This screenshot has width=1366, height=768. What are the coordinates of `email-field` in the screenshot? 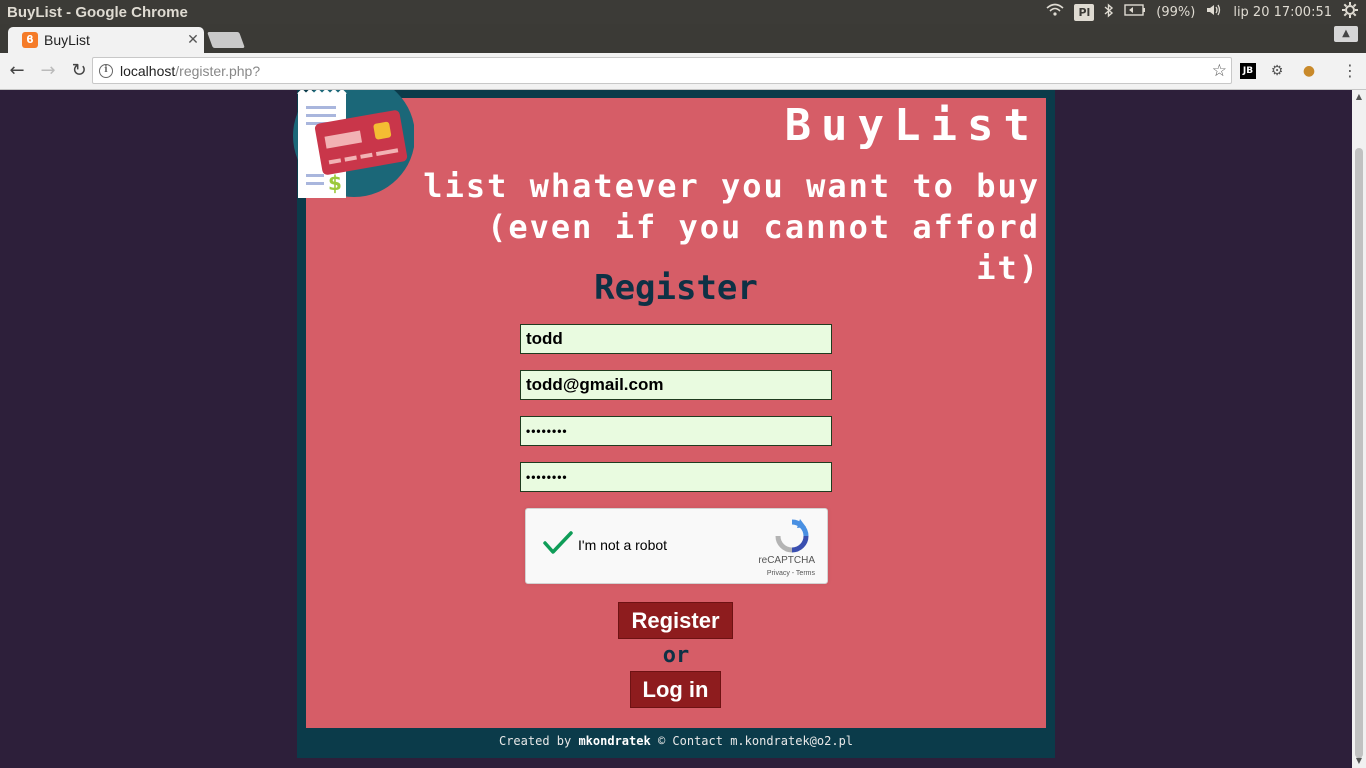 It's located at (676, 385).